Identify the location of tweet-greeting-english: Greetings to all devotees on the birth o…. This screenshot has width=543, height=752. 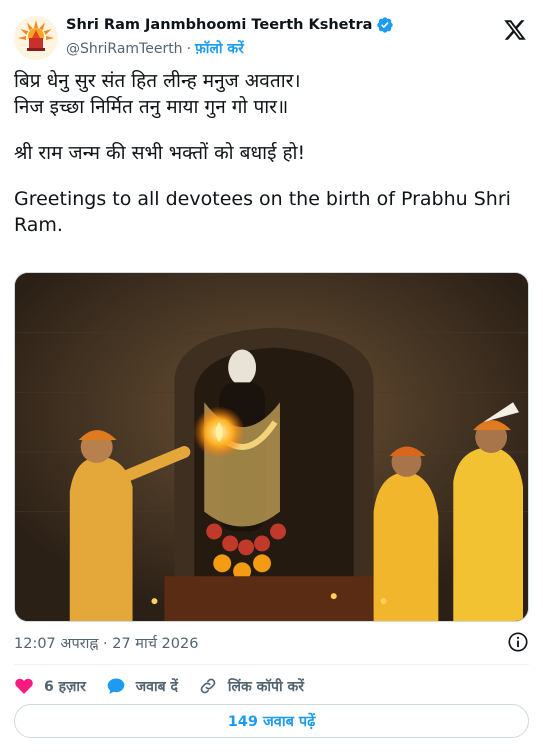
(262, 212).